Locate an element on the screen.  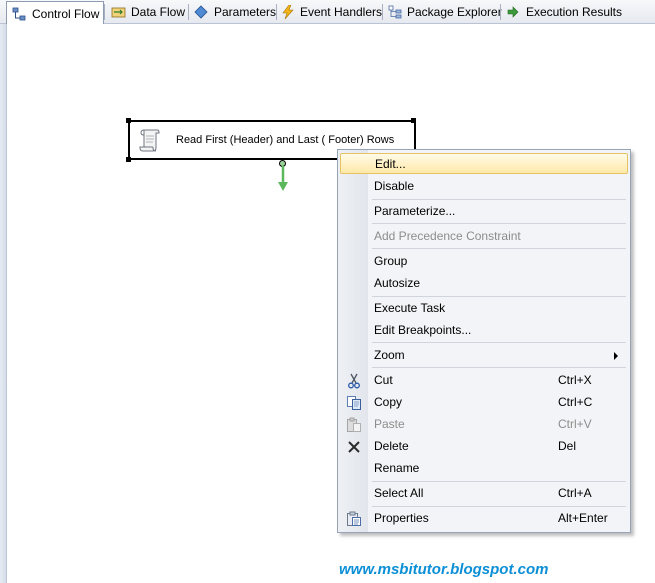
menu-item-group: Group is located at coordinates (484, 261).